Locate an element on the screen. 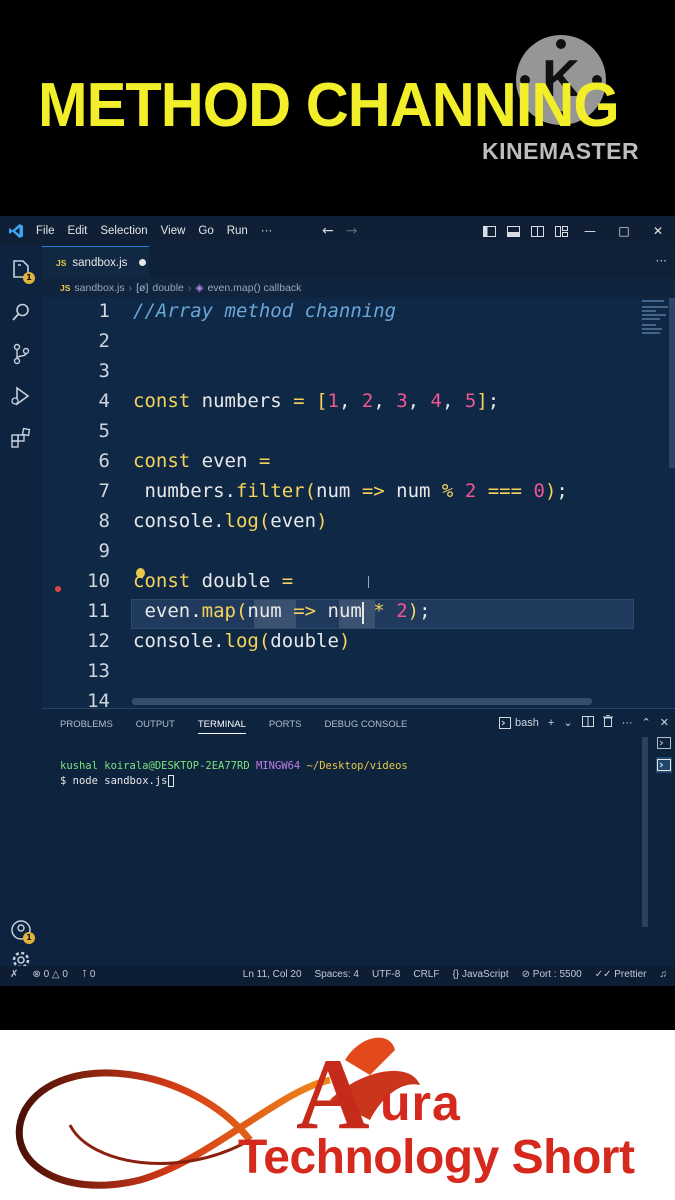 The width and height of the screenshot is (675, 1200). forwarded-ports-count: 0 is located at coordinates (92, 974).